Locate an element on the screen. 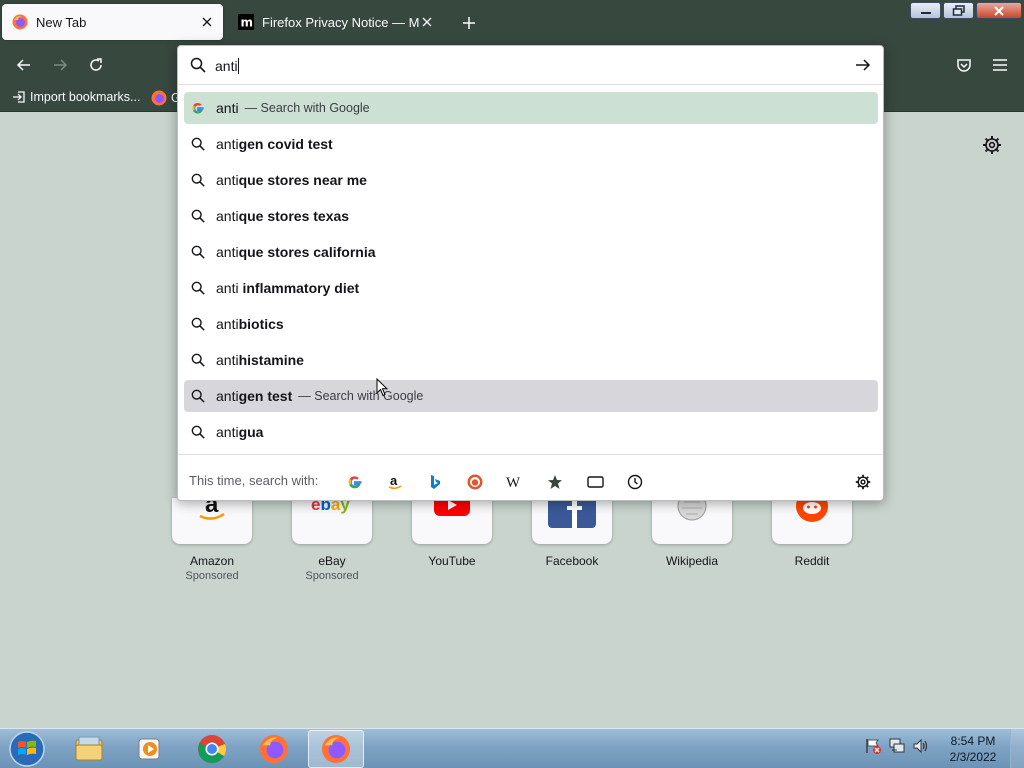  engine-amazon: a is located at coordinates (395, 482).